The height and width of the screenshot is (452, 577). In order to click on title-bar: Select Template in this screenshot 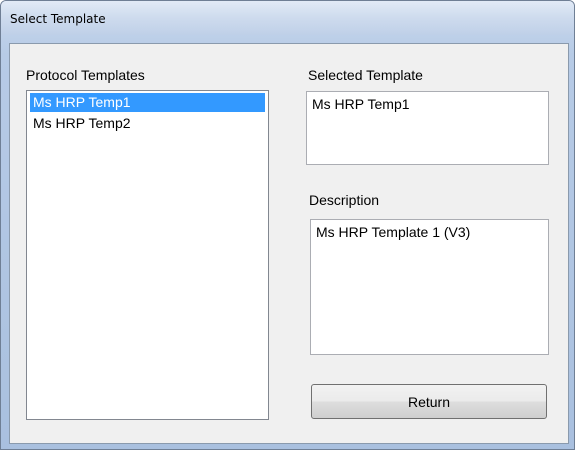, I will do `click(287, 18)`.